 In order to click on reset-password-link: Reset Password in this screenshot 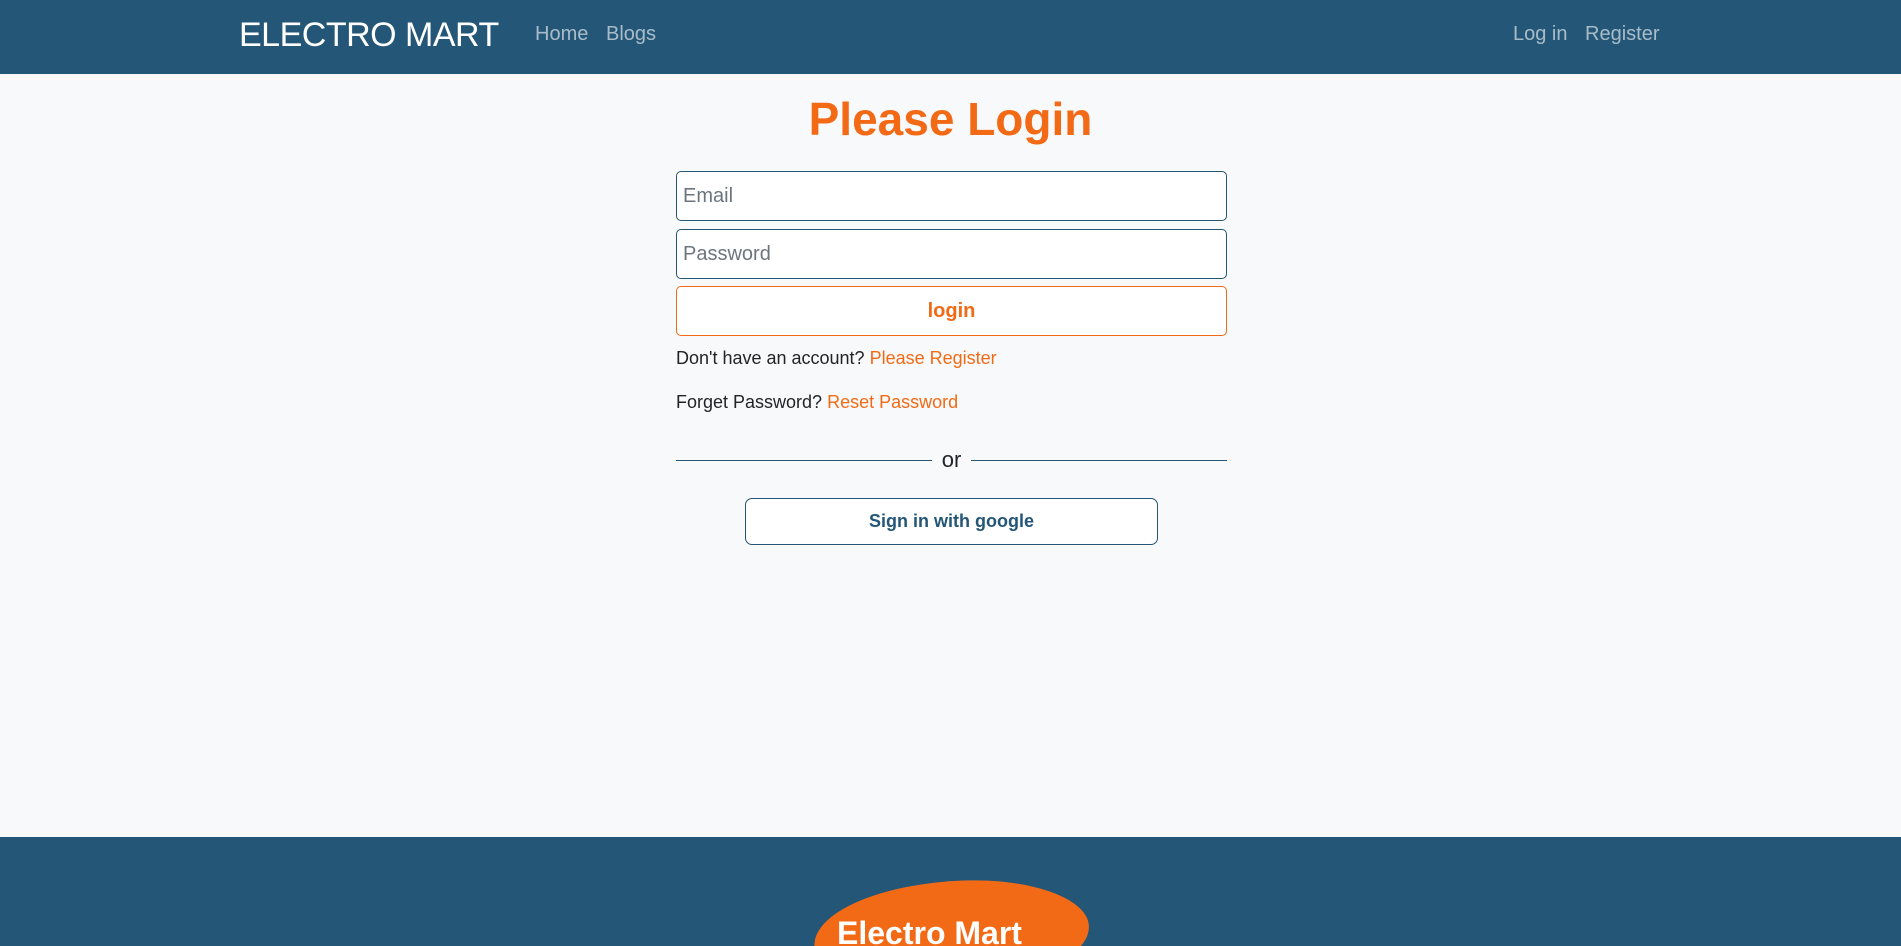, I will do `click(892, 402)`.